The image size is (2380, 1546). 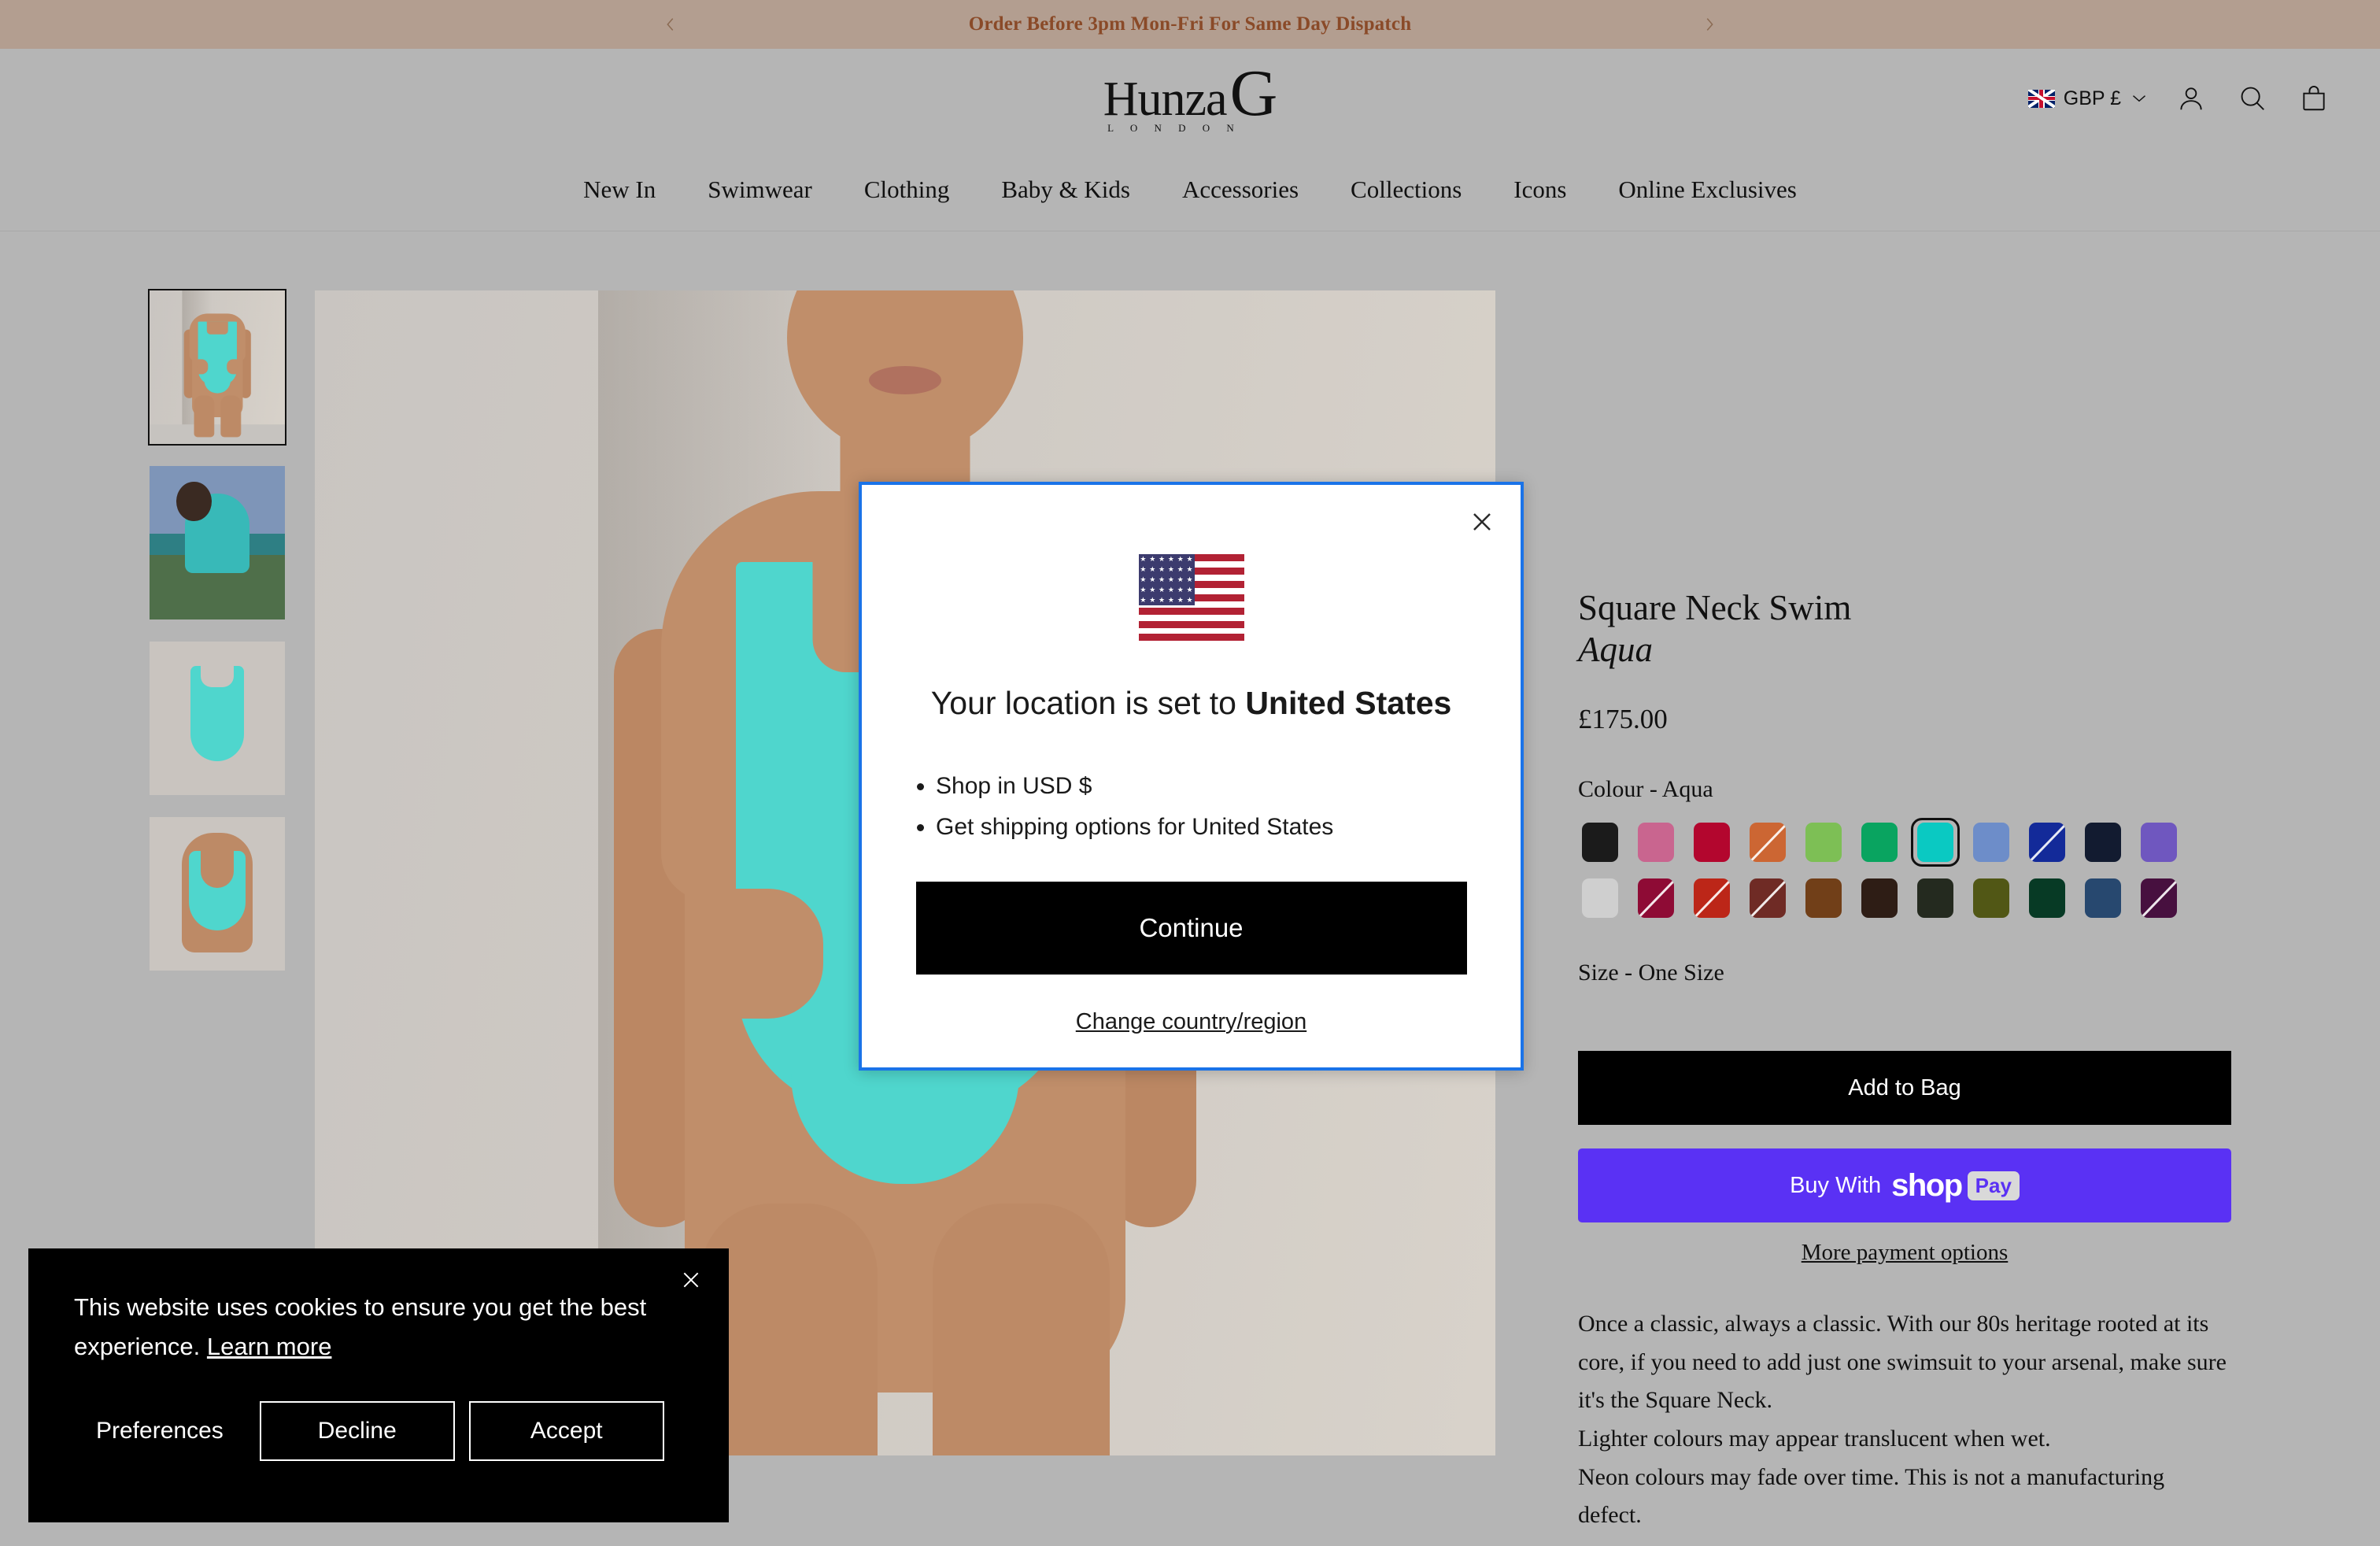 I want to click on location-title-prefix: Your location is set to, so click(x=1088, y=703).